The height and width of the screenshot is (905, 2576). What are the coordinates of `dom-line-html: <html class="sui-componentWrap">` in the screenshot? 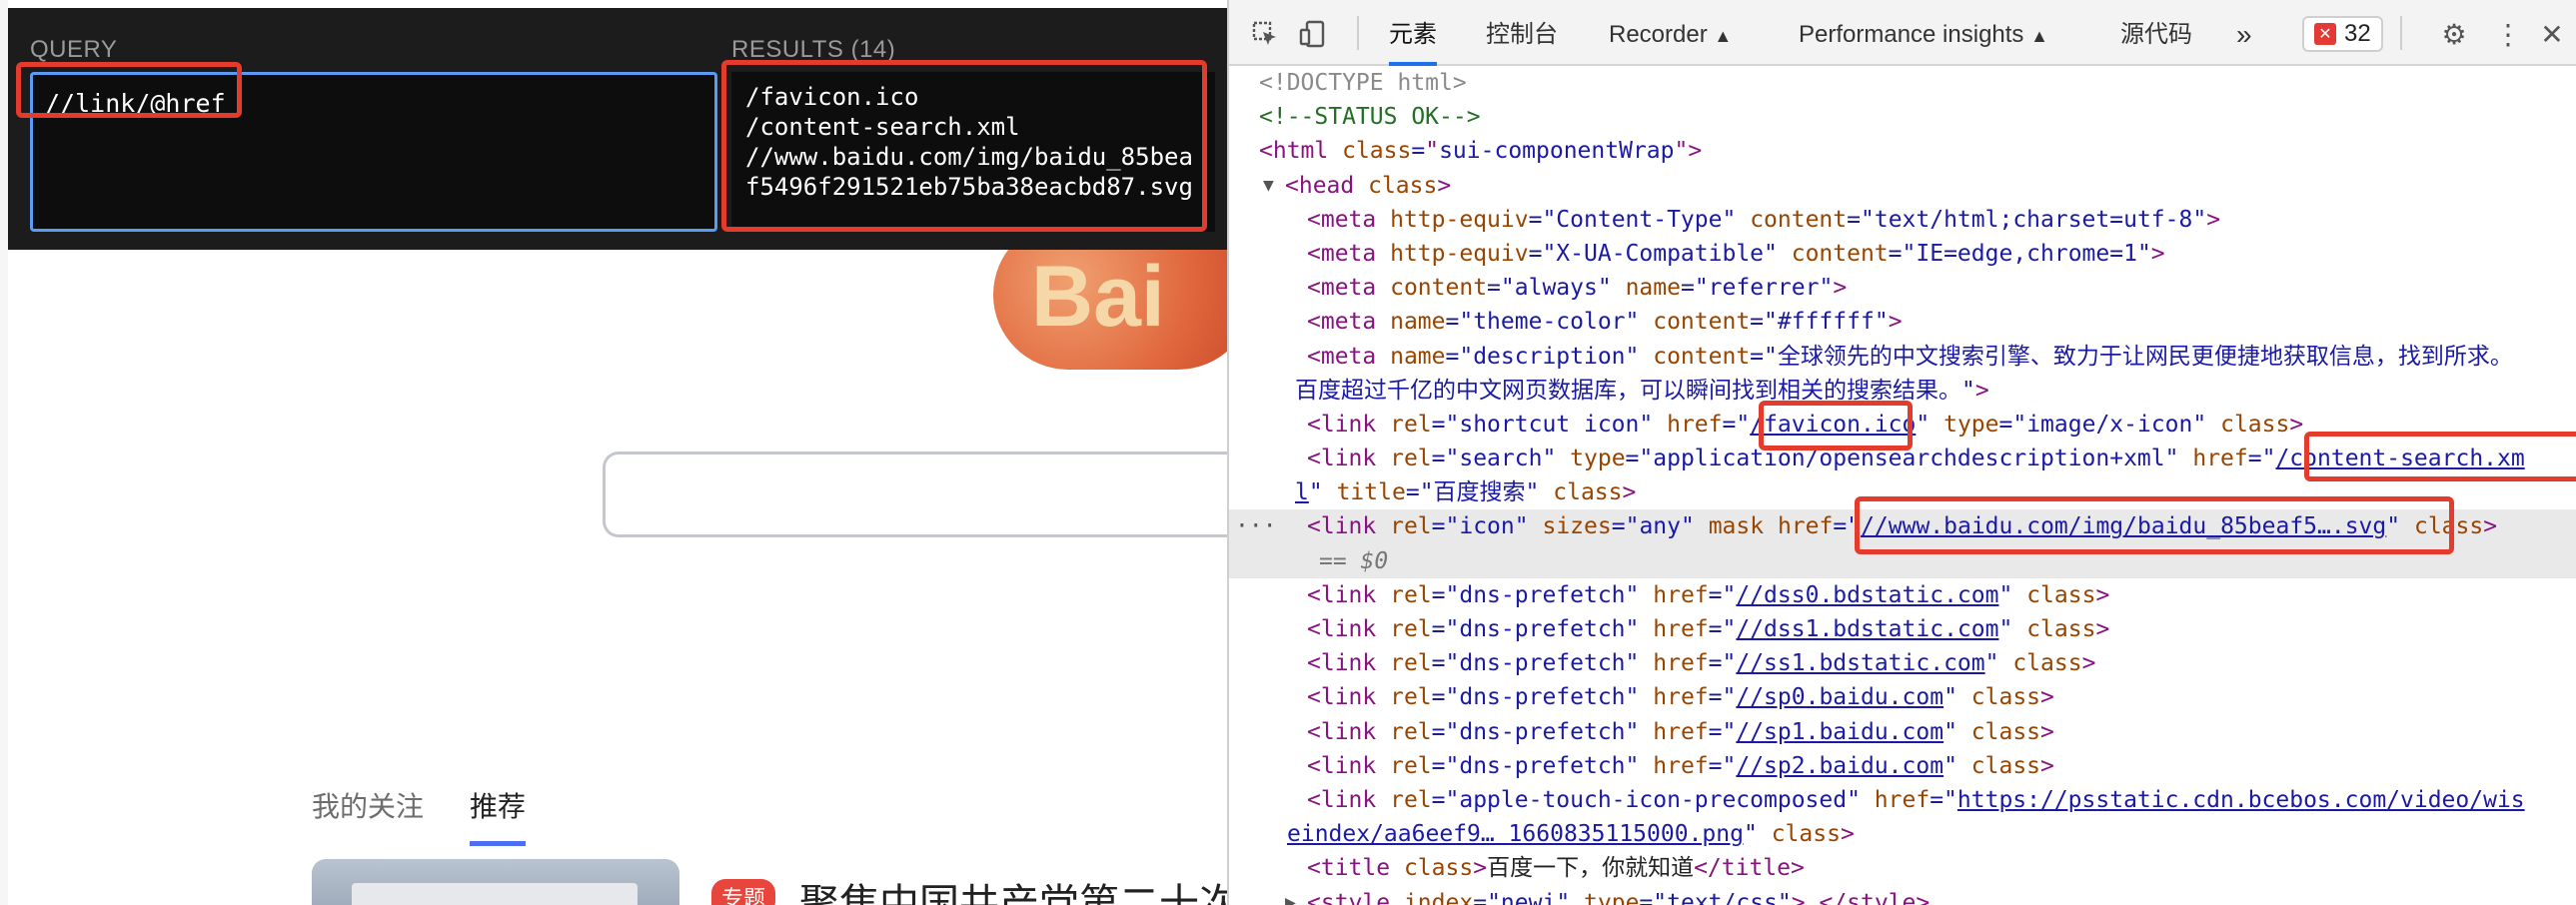 It's located at (1902, 151).